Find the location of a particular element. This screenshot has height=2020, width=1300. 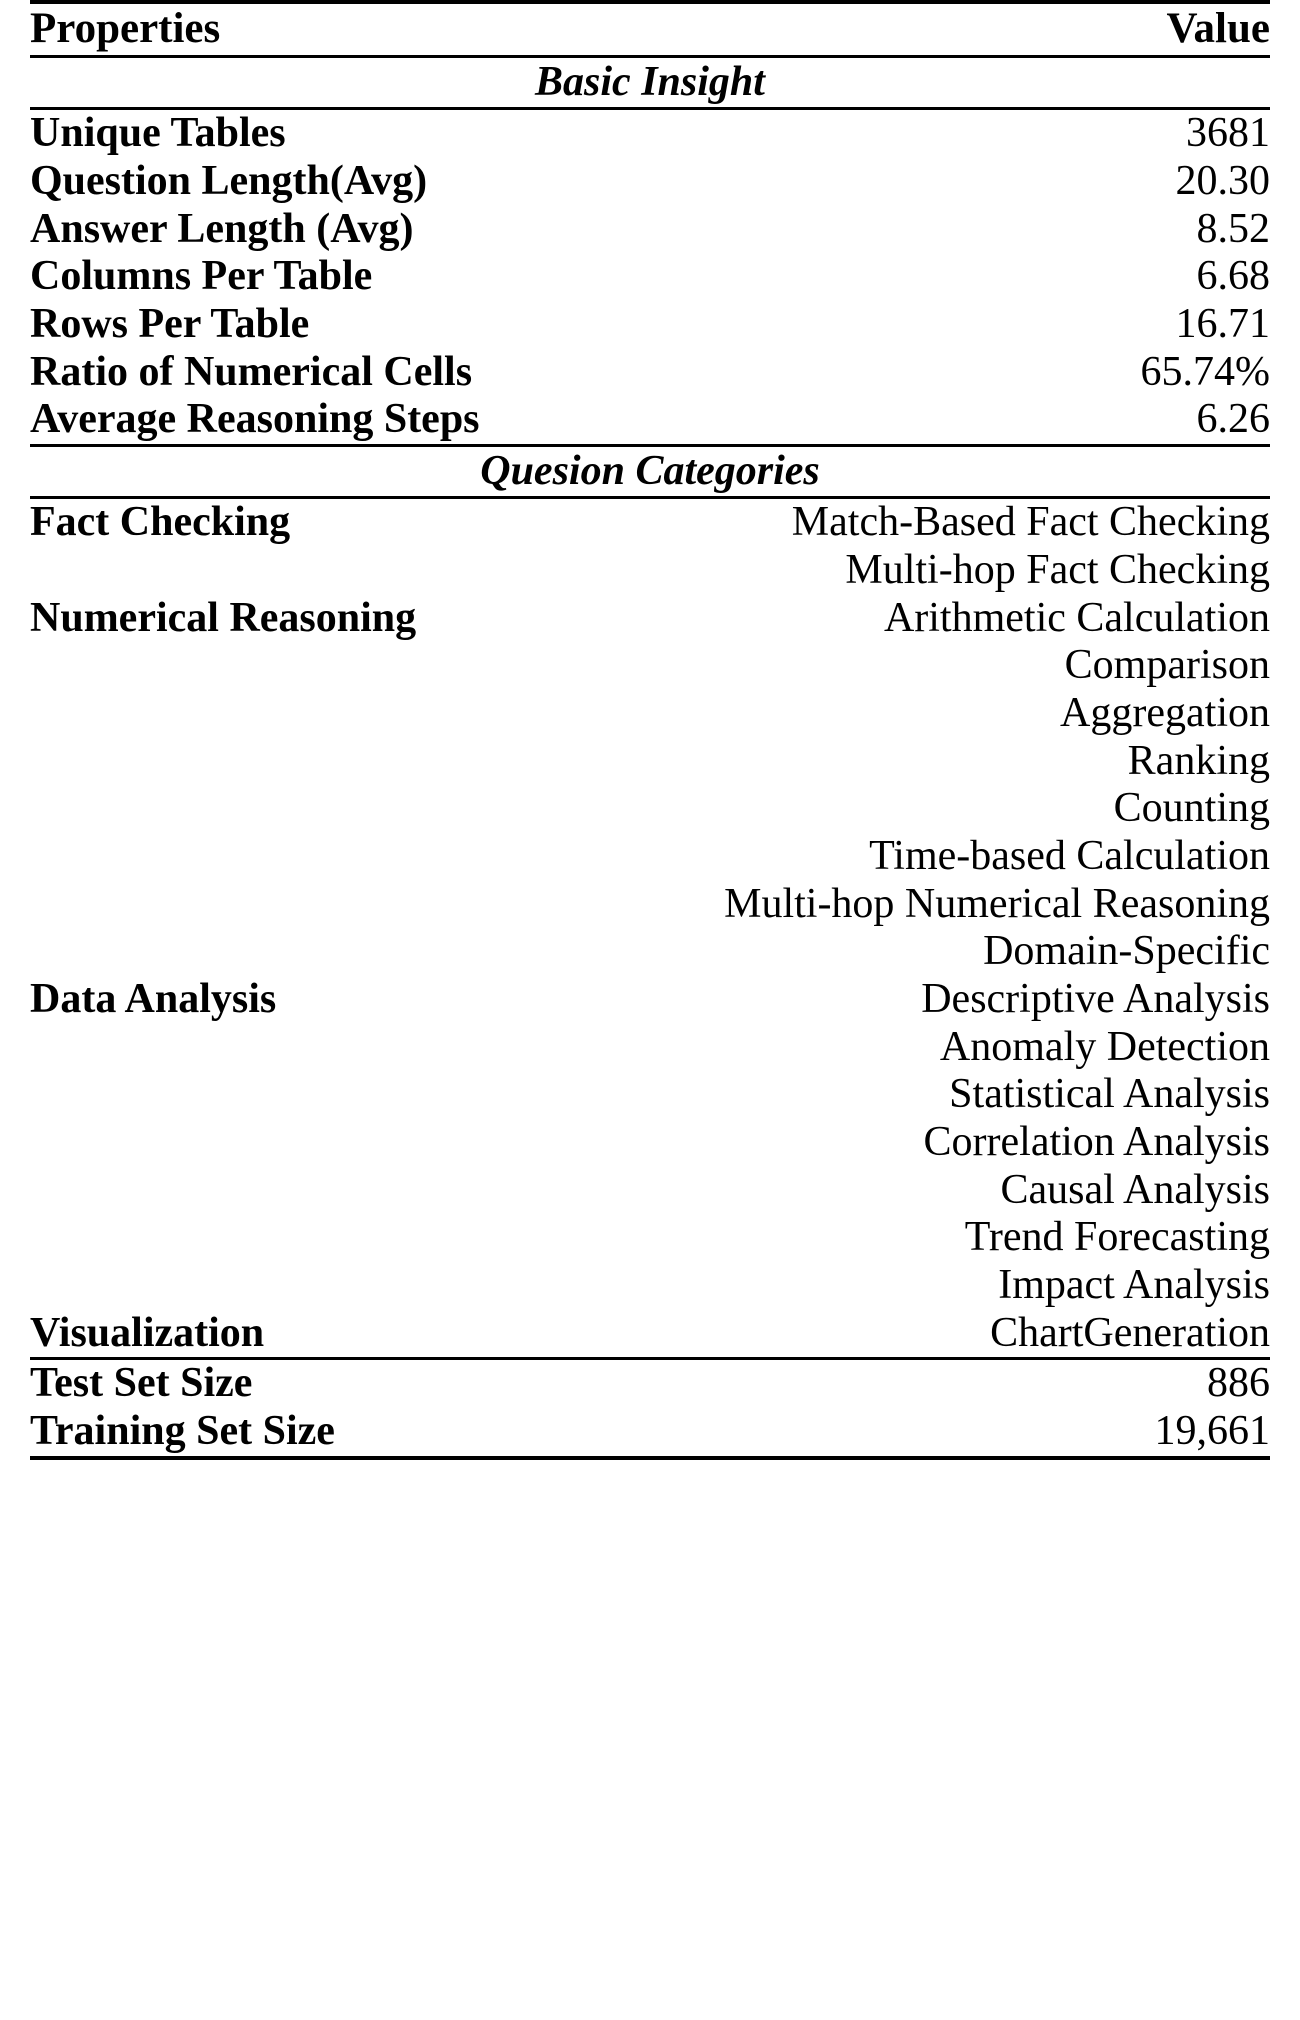

table-row: Time-based Calculation is located at coordinates (650, 857).